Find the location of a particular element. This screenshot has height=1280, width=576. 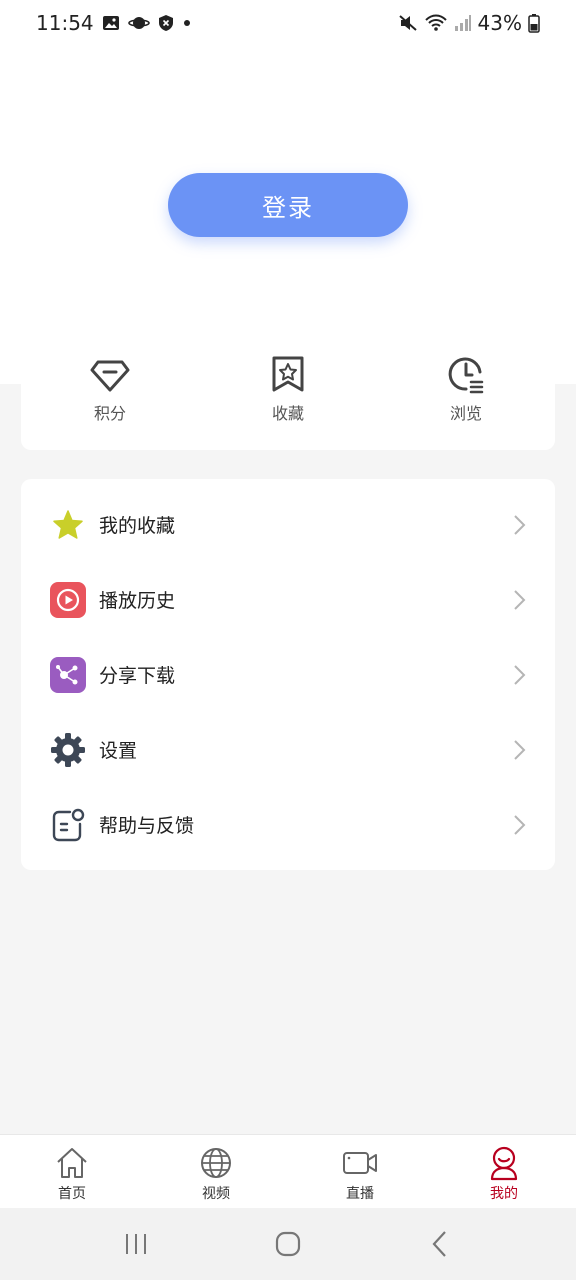

wifi-icon is located at coordinates (436, 23).